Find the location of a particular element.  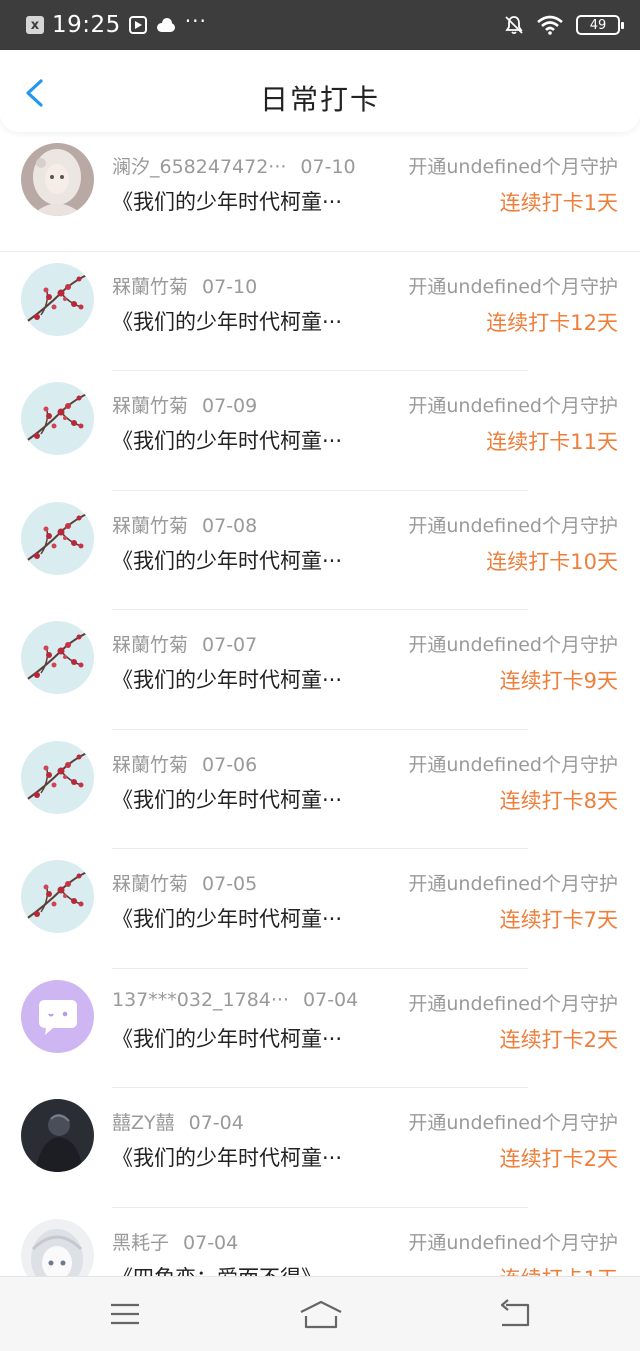

row-meta: 槑蘭竹菊 07-06 is located at coordinates (184, 763).